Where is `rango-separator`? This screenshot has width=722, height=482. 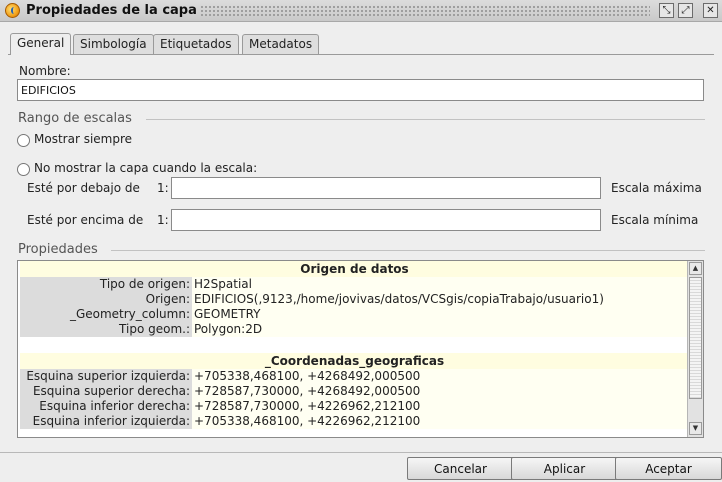 rango-separator is located at coordinates (425, 119).